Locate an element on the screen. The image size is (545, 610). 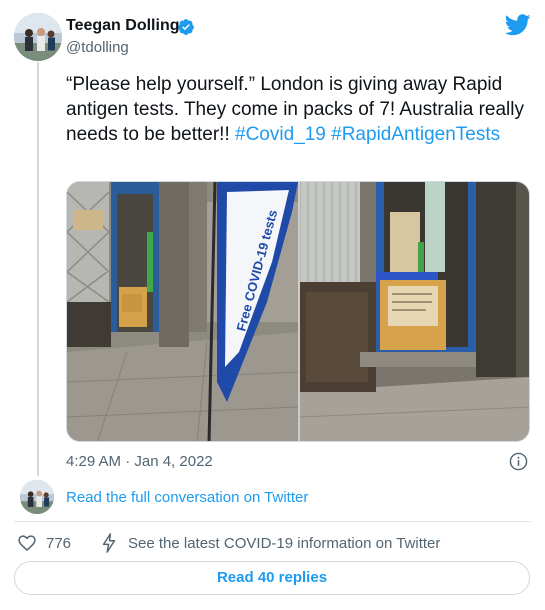
twitter-bird-icon is located at coordinates (518, 25).